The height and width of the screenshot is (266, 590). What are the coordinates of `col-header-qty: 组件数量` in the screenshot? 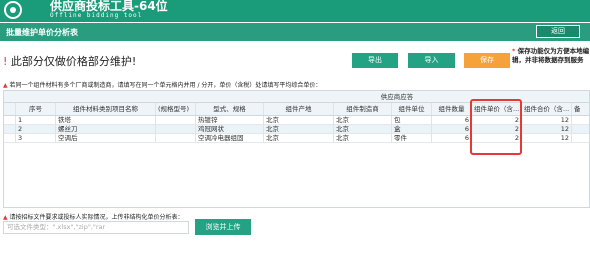 It's located at (452, 109).